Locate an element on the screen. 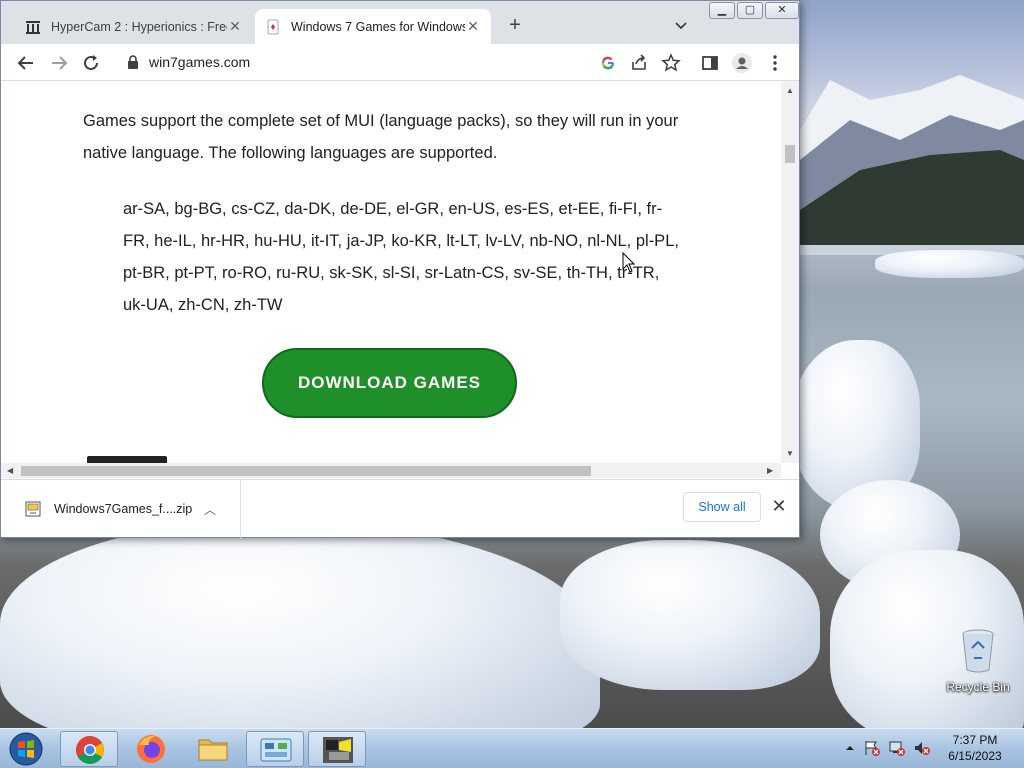 The height and width of the screenshot is (768, 1024). bookmark-star-icon is located at coordinates (671, 63).